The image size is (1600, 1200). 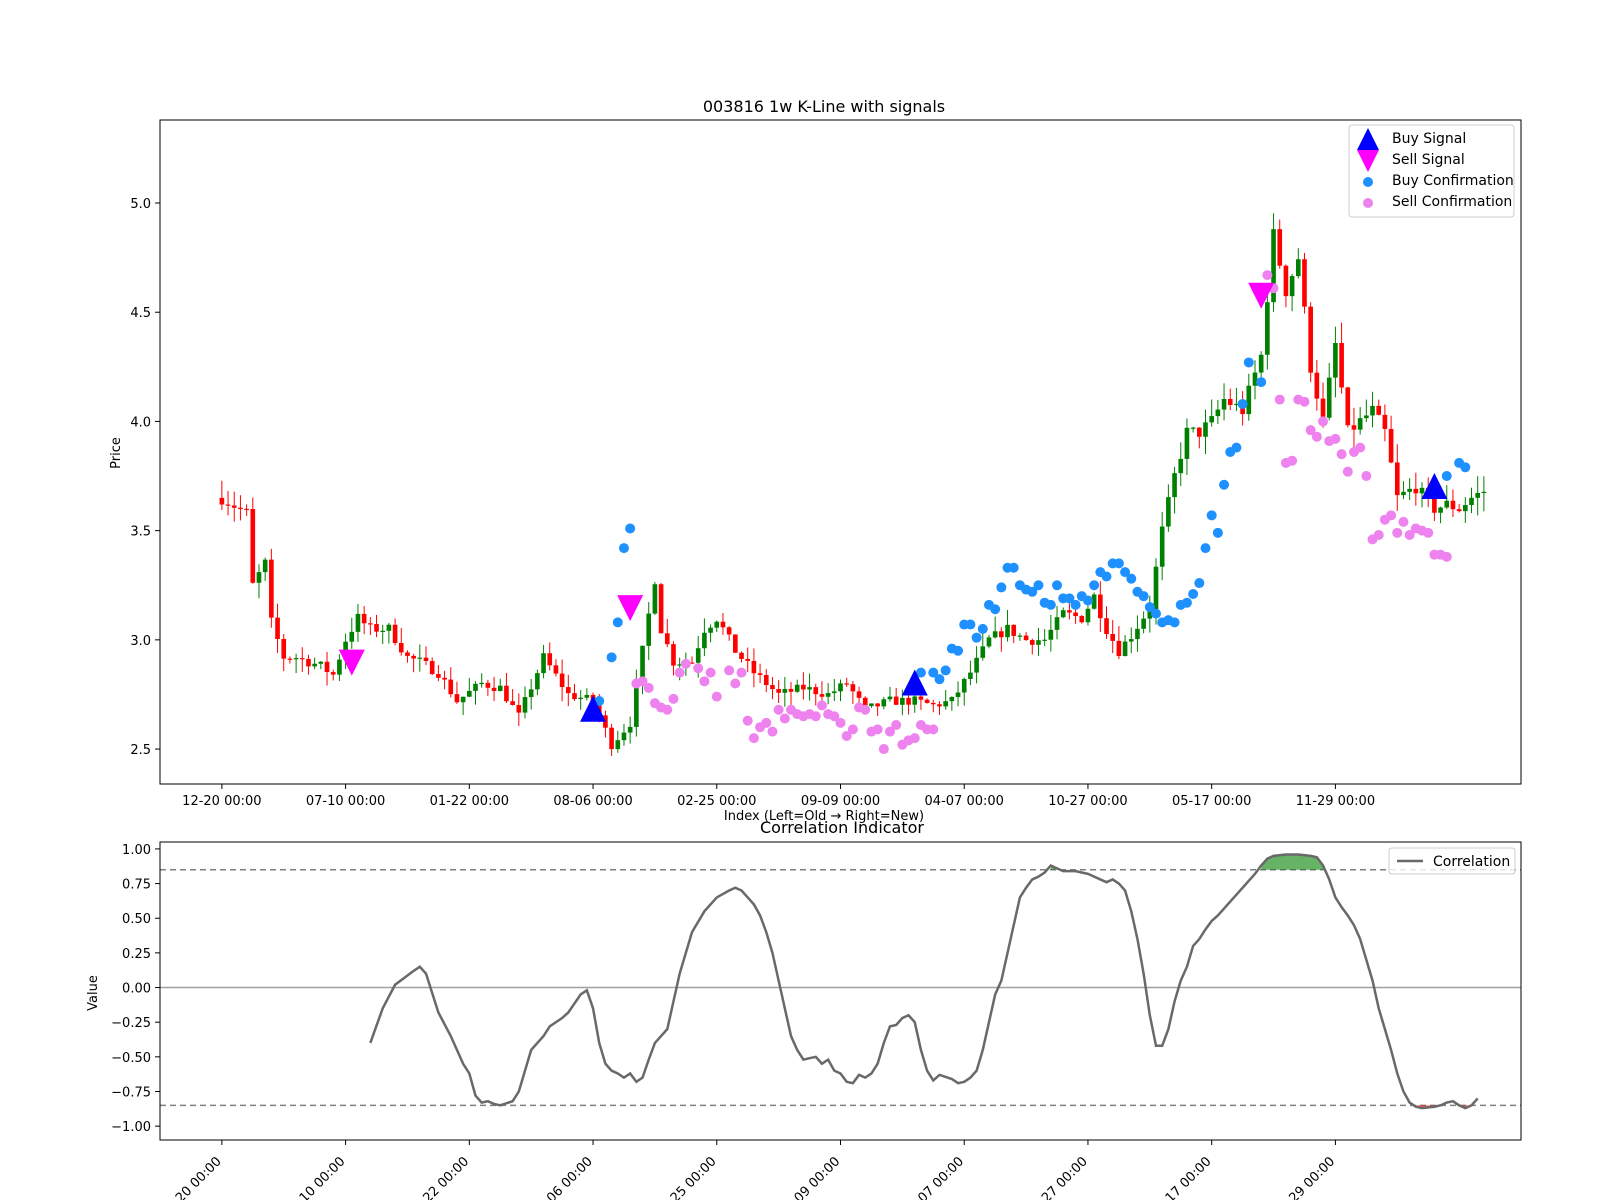 What do you see at coordinates (131, 1092) in the screenshot?
I see `corr-y-tick-label: −0.75` at bounding box center [131, 1092].